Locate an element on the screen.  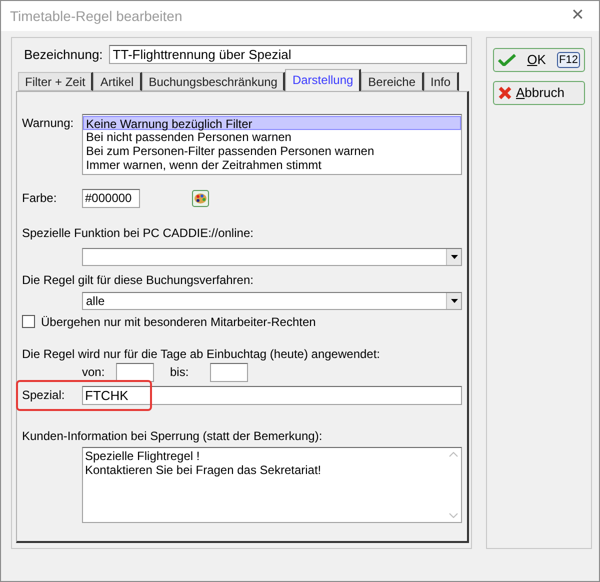
field-label: Spezial: is located at coordinates (44, 395).